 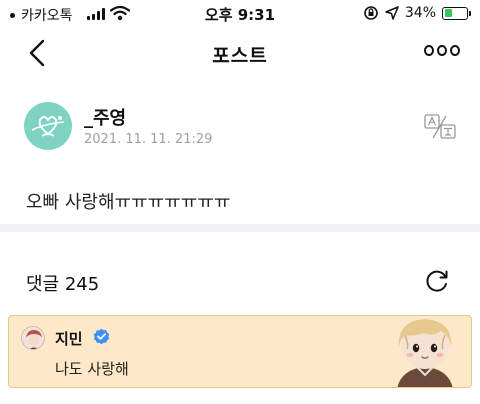 What do you see at coordinates (392, 13) in the screenshot?
I see `location-icon` at bounding box center [392, 13].